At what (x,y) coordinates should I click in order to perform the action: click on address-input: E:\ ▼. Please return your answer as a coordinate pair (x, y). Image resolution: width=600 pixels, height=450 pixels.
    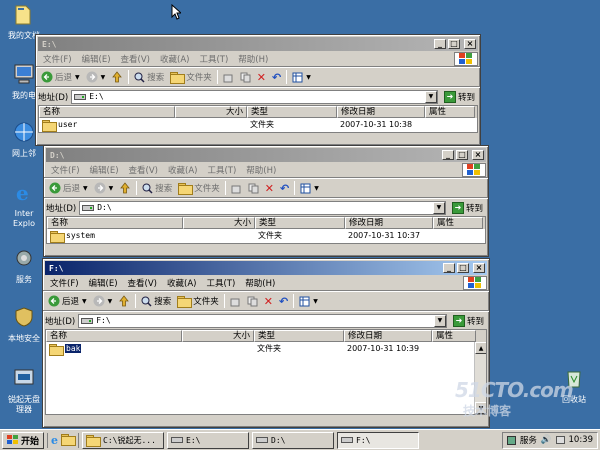
    Looking at the image, I should click on (254, 96).